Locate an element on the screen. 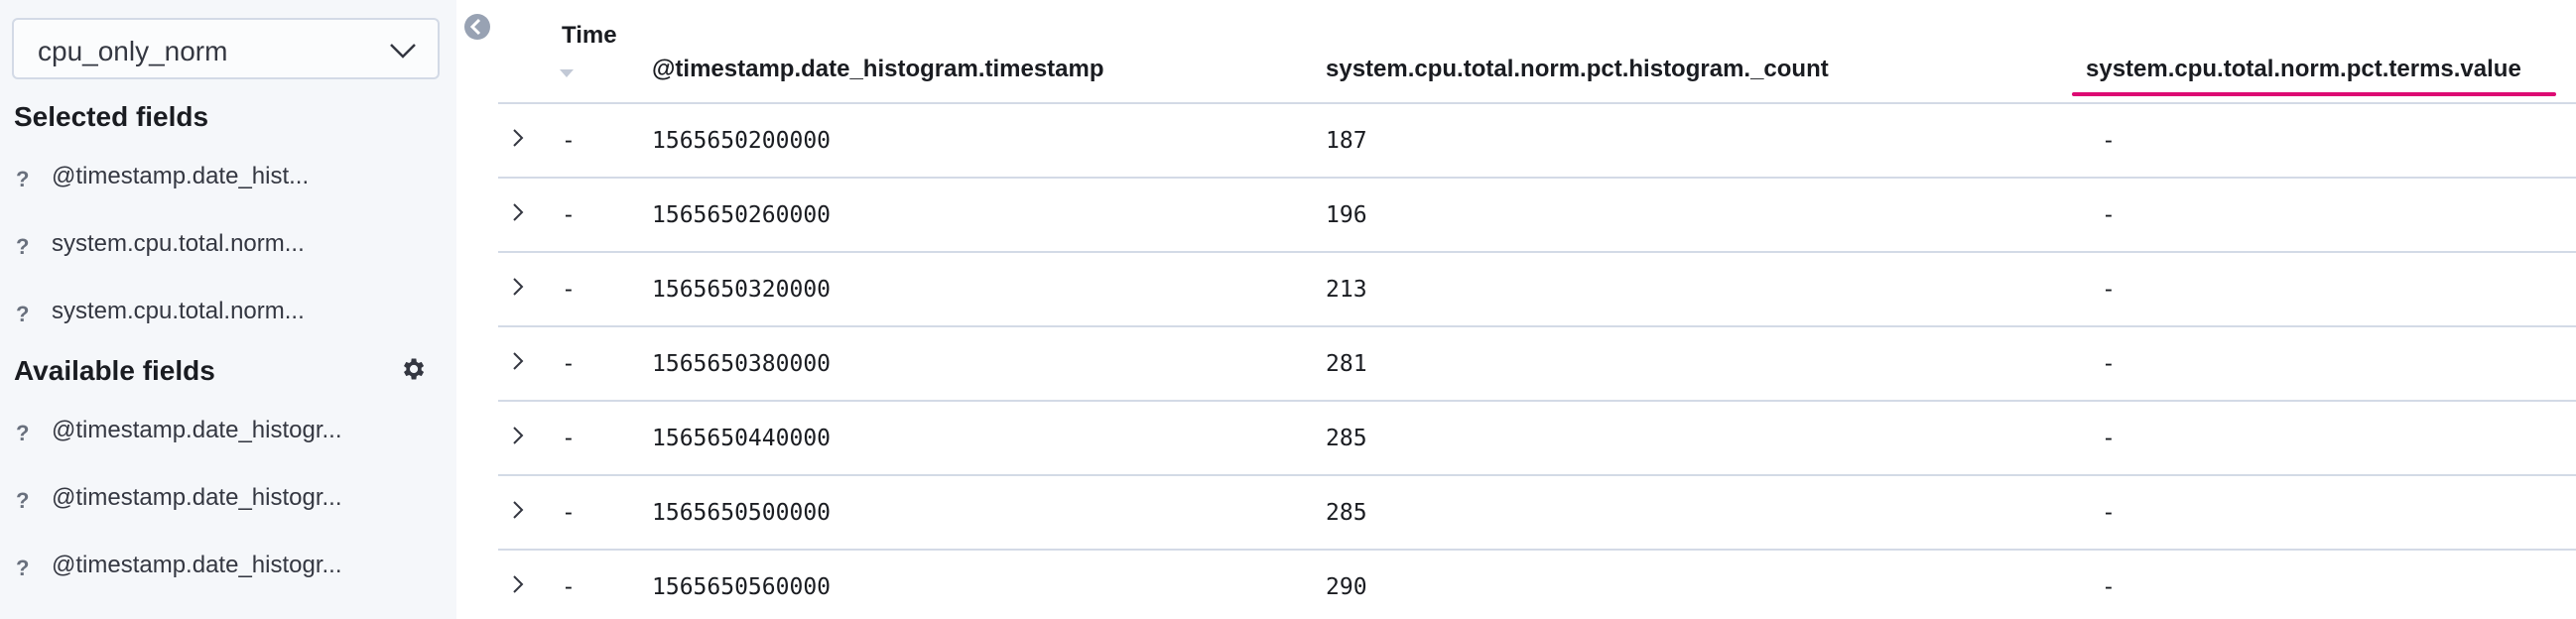 The width and height of the screenshot is (2576, 619). selected-fields-title: Selected fields is located at coordinates (112, 117).